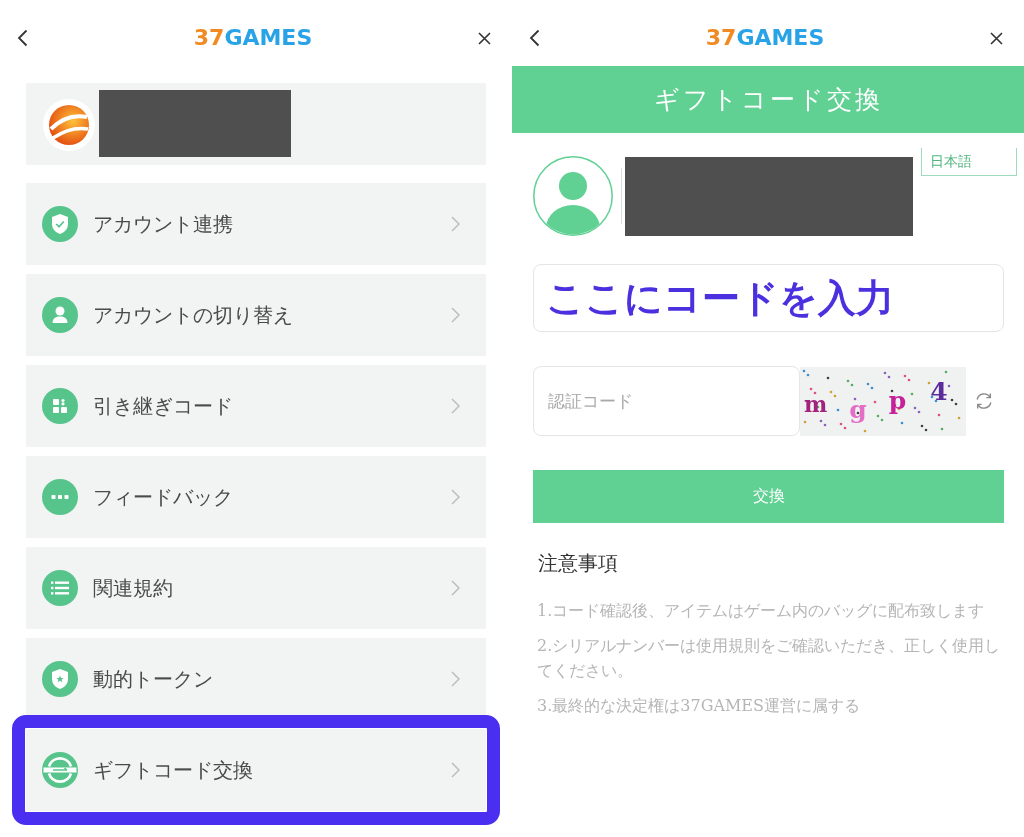 The height and width of the screenshot is (837, 1024). Describe the element at coordinates (573, 196) in the screenshot. I see `person-avatar-icon` at that location.